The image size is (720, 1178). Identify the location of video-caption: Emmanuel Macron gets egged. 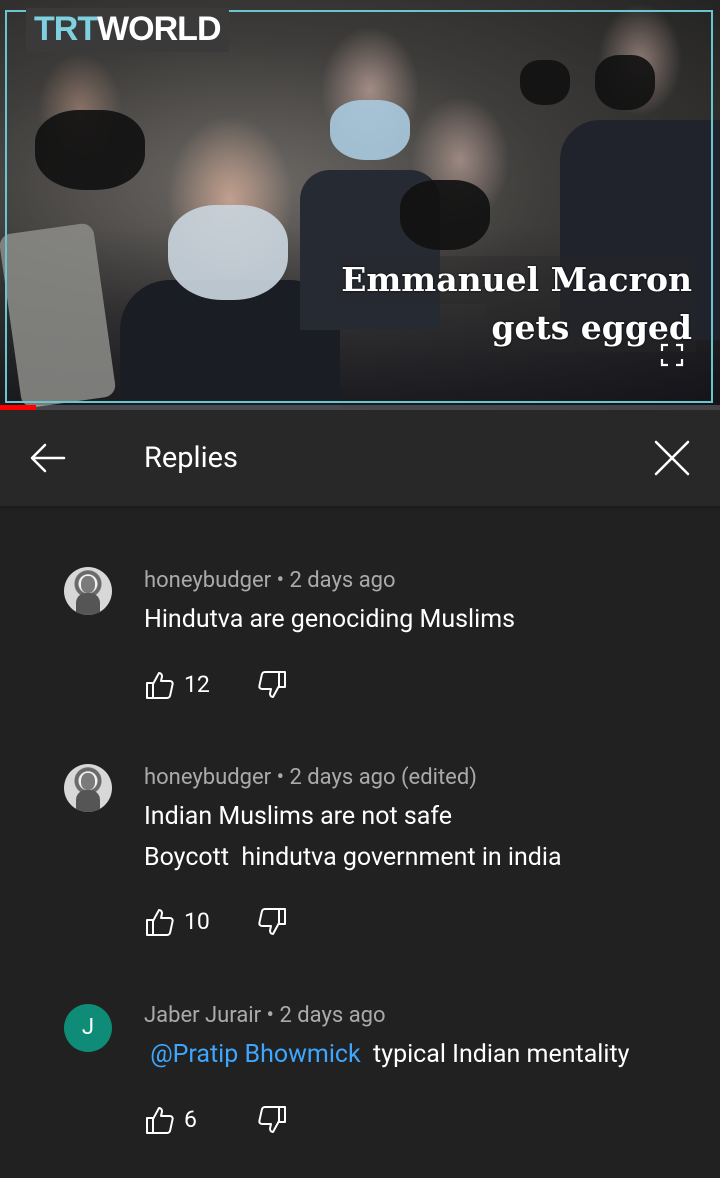
(516, 304).